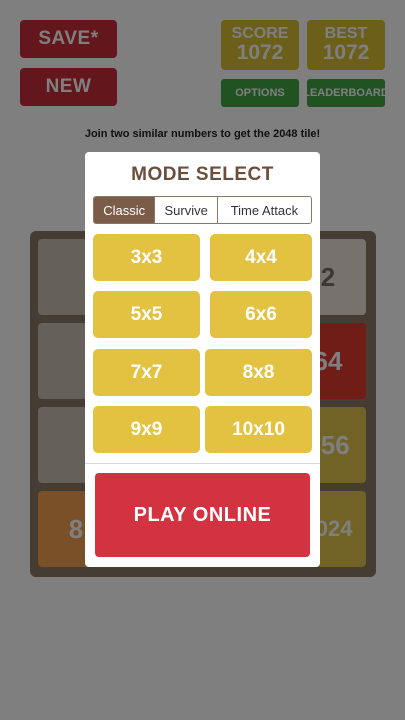  Describe the element at coordinates (258, 372) in the screenshot. I see `size-8x8-button: 8x8` at that location.